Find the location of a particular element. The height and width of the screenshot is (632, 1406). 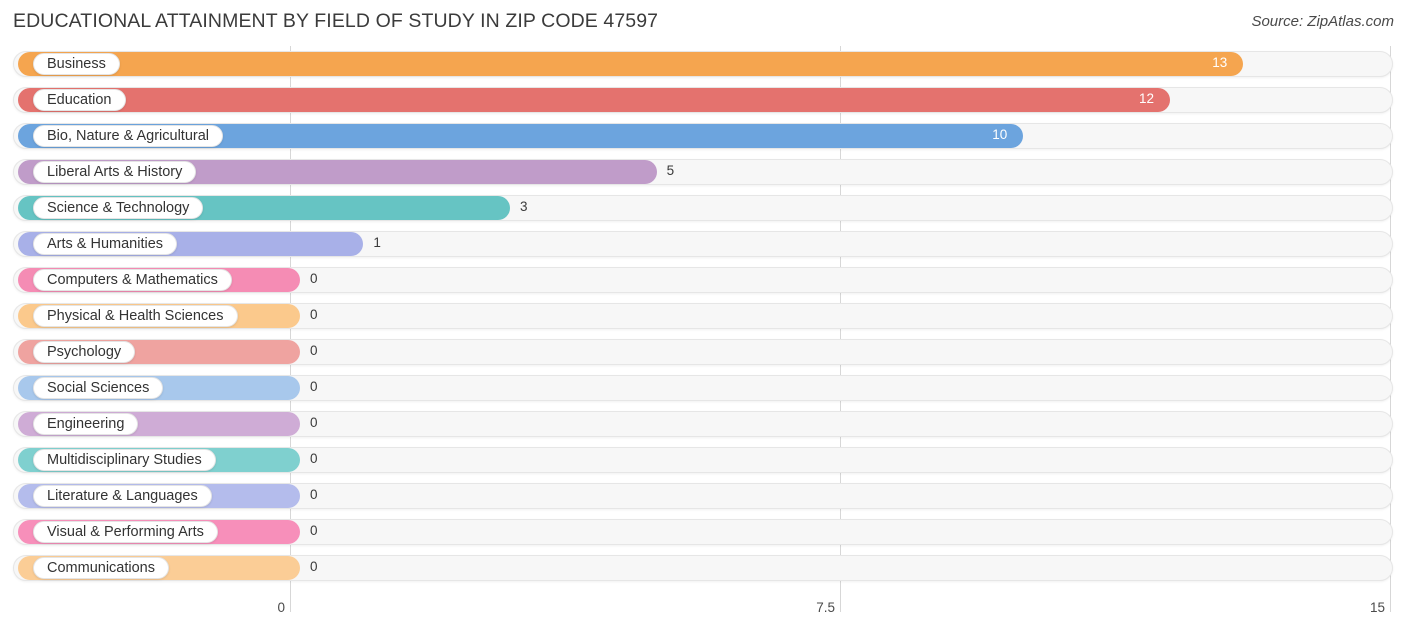

bar-value-label: 1 is located at coordinates (377, 242).